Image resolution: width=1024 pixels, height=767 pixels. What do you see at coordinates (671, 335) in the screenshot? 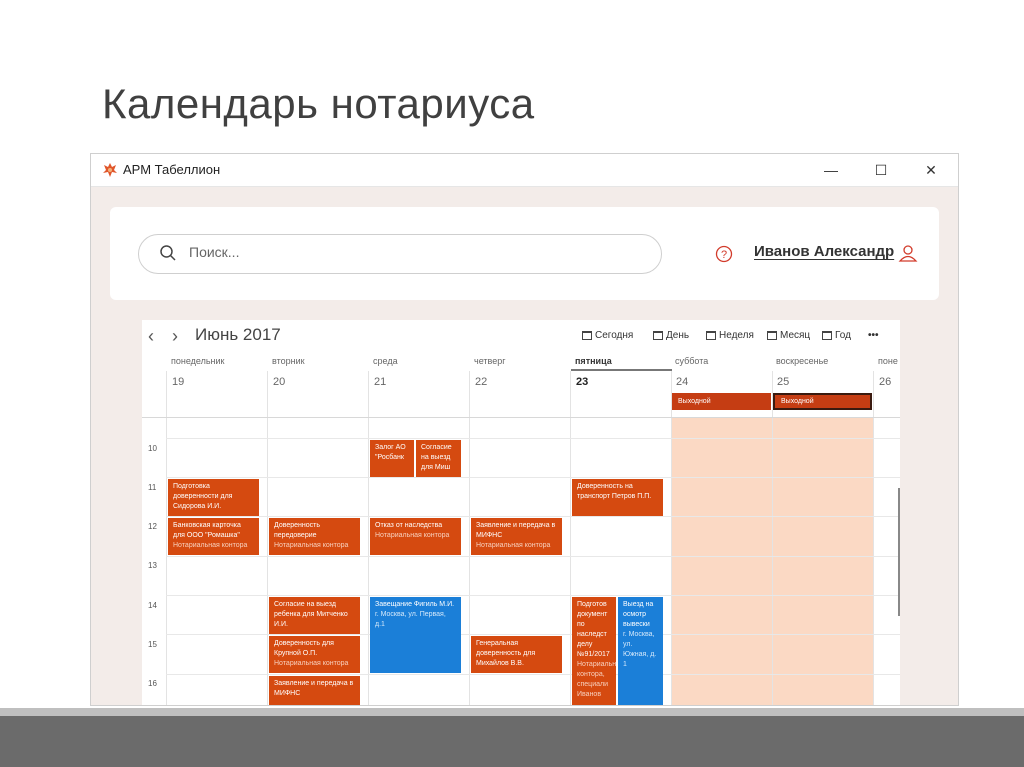
I see `day-view-button: День` at bounding box center [671, 335].